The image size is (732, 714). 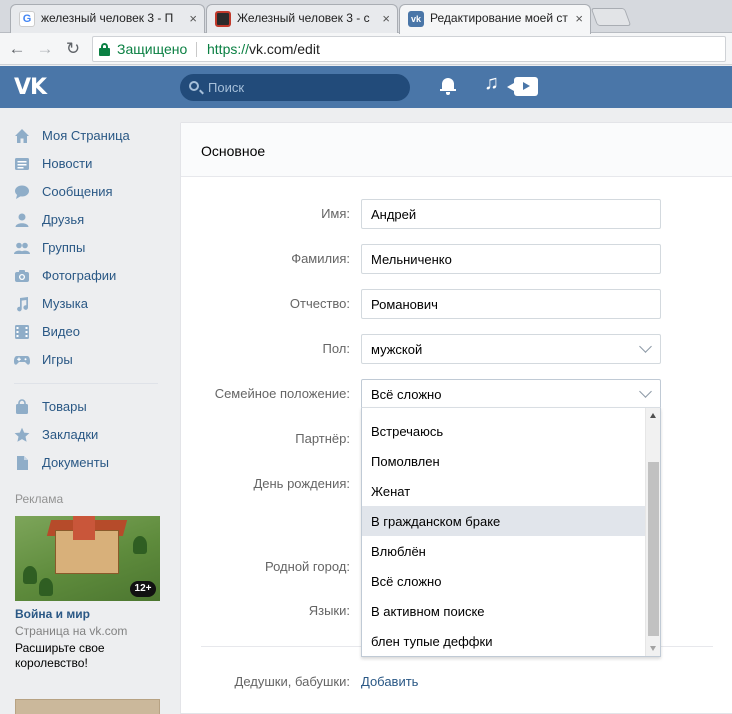 I want to click on sidebar-item-photos: Фотографии, so click(x=89, y=276).